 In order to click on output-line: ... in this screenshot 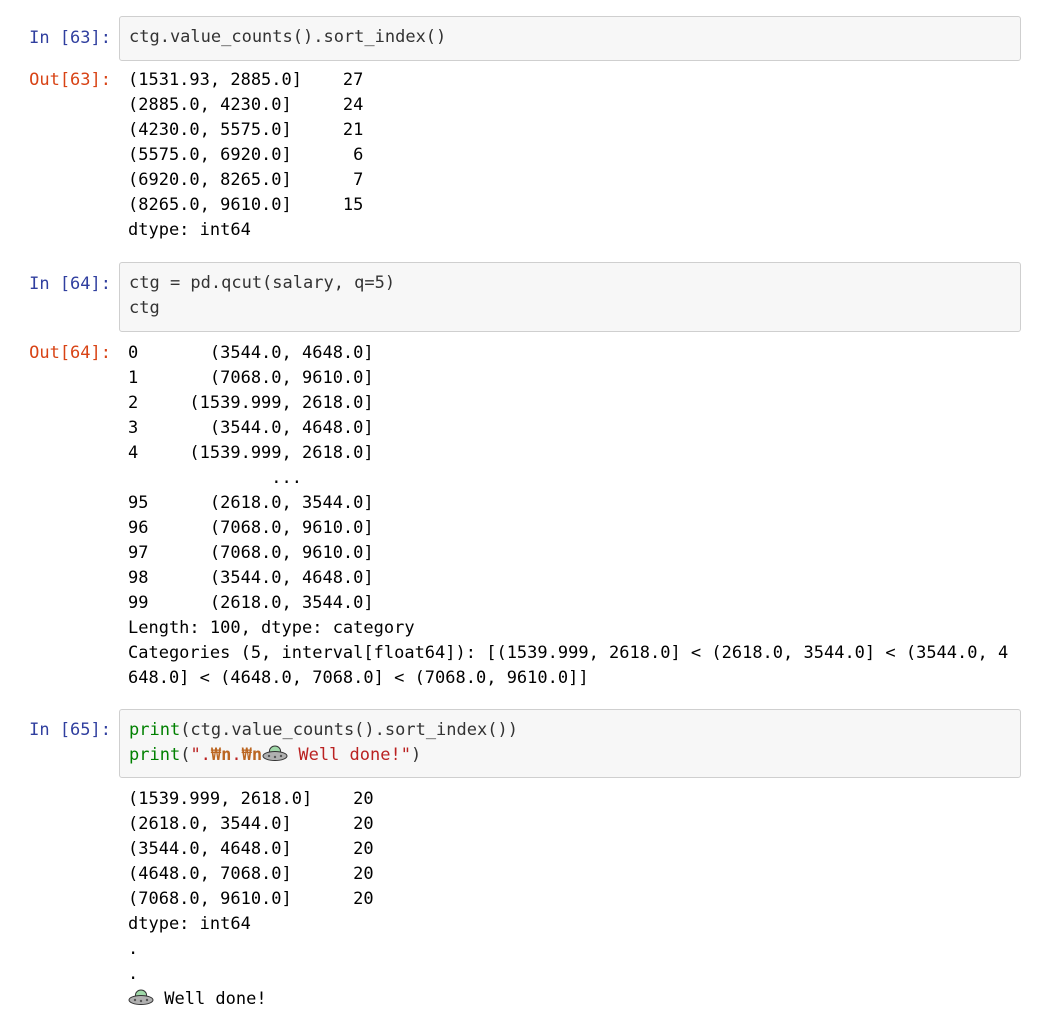, I will do `click(215, 478)`.